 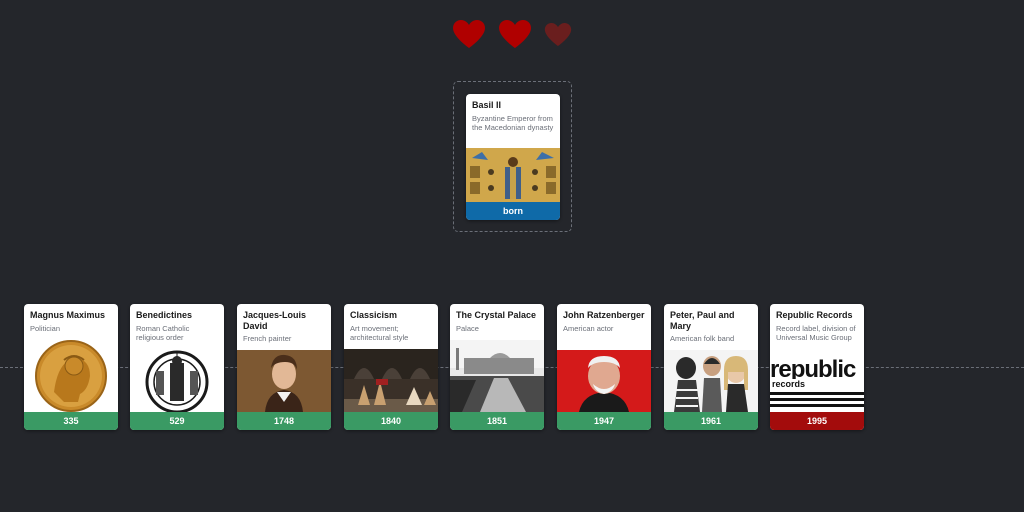 I want to click on card-year: 1947, so click(x=604, y=421).